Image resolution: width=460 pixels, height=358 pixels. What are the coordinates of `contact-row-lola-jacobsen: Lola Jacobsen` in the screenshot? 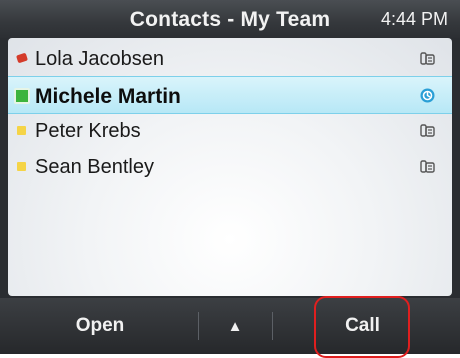 It's located at (230, 59).